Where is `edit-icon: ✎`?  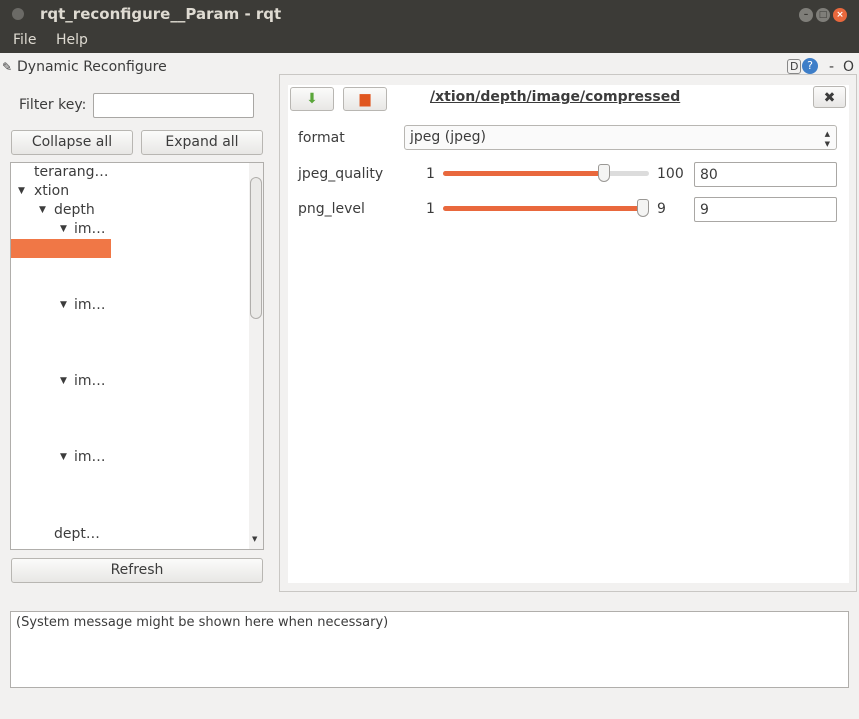 edit-icon: ✎ is located at coordinates (7, 67).